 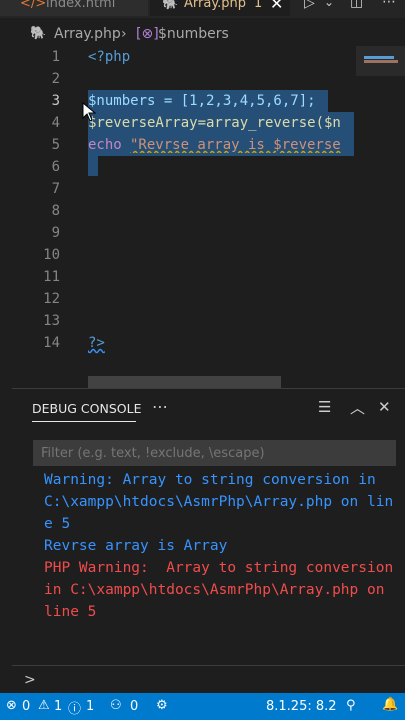 What do you see at coordinates (202, 101) in the screenshot?
I see `code-line-3: $numbers = [1,2,3,4,5,6,7];` at bounding box center [202, 101].